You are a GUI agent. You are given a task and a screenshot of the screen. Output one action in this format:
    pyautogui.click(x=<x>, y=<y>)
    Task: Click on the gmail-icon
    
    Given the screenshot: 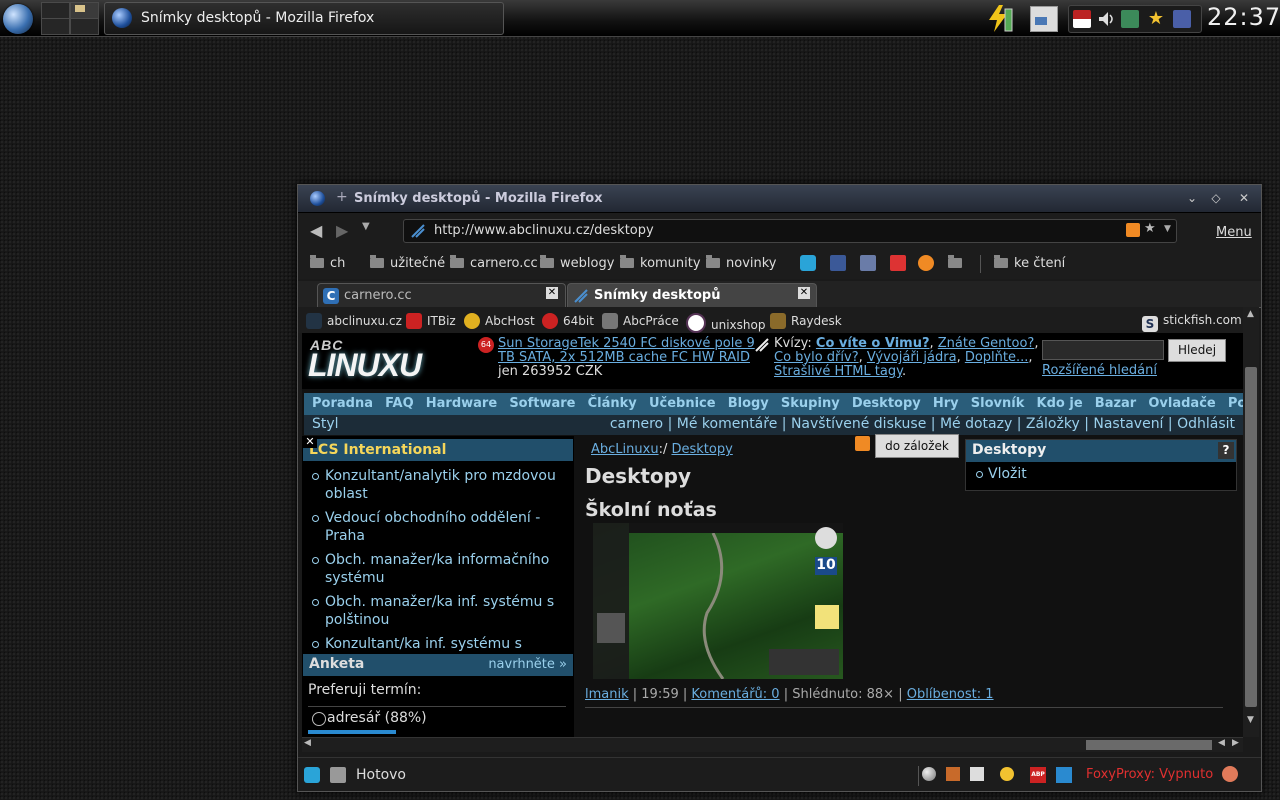 What is the action you would take?
    pyautogui.click(x=898, y=263)
    